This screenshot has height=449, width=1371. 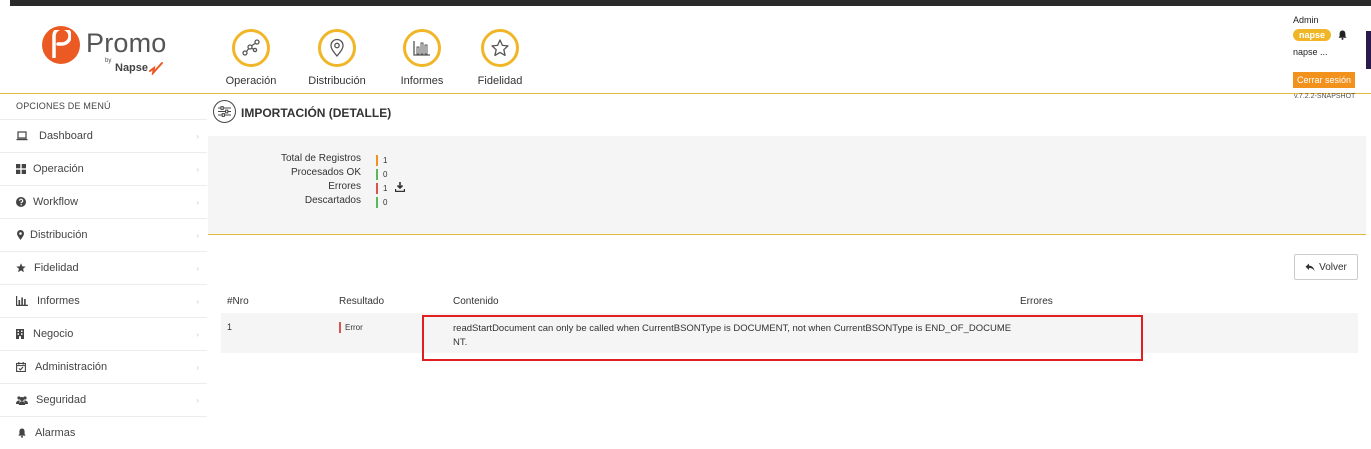 I want to click on sidebar-item-seguridad: Seguridad ›, so click(x=103, y=399).